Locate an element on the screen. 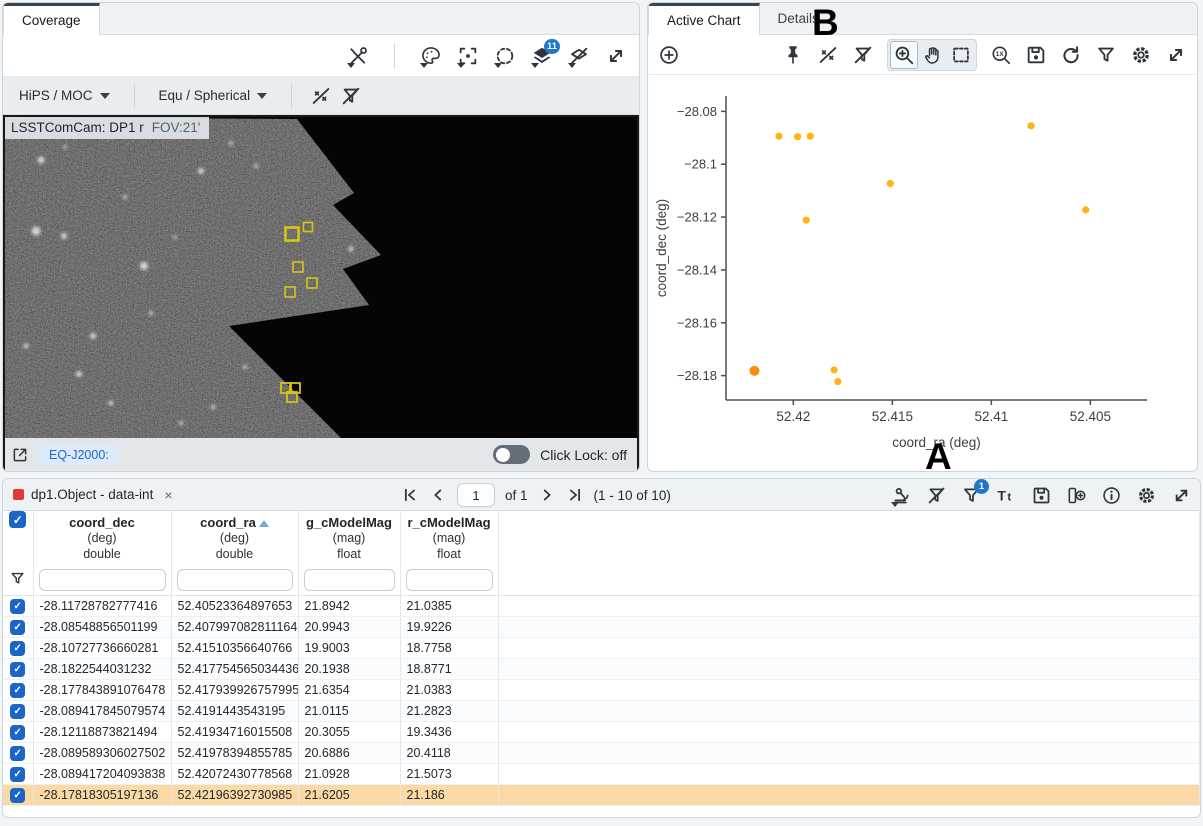 This screenshot has height=826, width=1203. table-cell: -28.10727736660281 is located at coordinates (102, 648).